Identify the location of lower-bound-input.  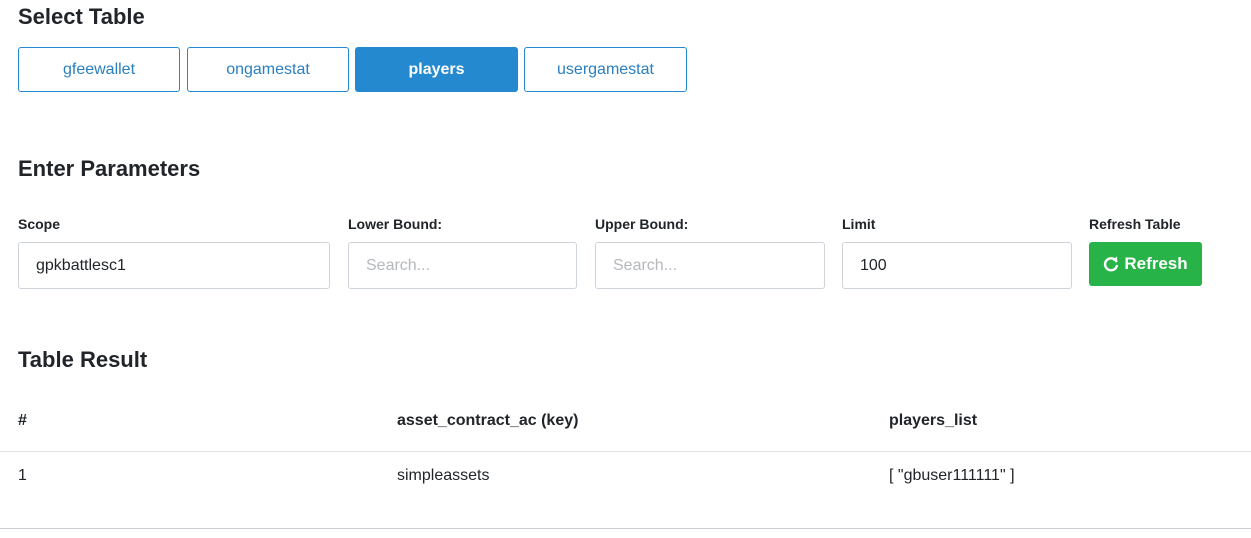
(462, 265).